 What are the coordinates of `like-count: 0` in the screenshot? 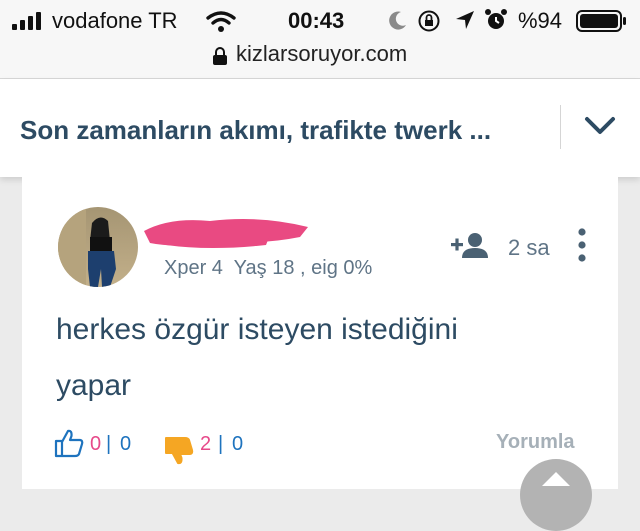 It's located at (96, 444).